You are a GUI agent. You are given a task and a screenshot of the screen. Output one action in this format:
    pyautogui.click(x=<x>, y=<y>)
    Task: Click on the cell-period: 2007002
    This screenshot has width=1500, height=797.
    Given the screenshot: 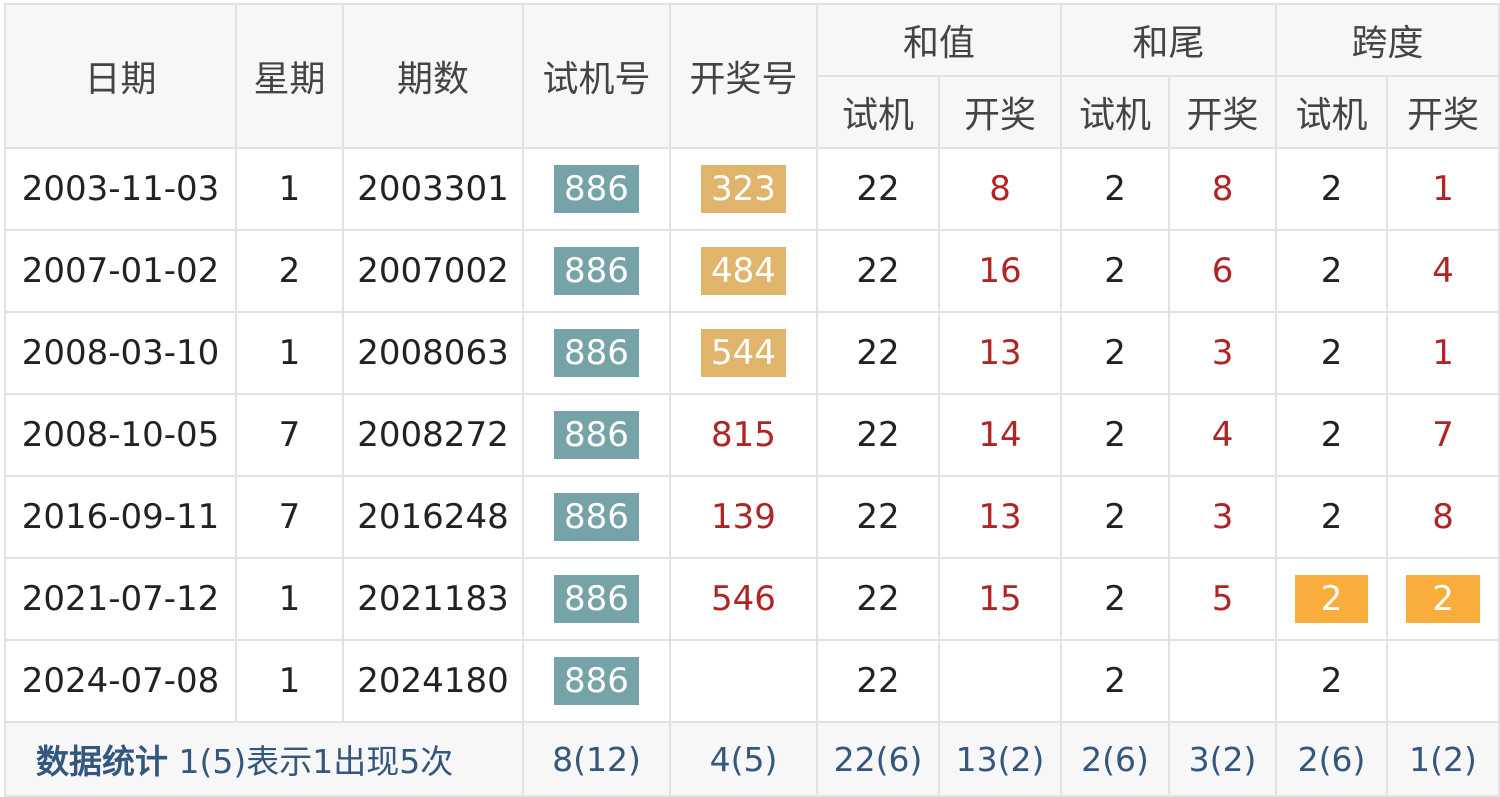 What is the action you would take?
    pyautogui.click(x=433, y=271)
    